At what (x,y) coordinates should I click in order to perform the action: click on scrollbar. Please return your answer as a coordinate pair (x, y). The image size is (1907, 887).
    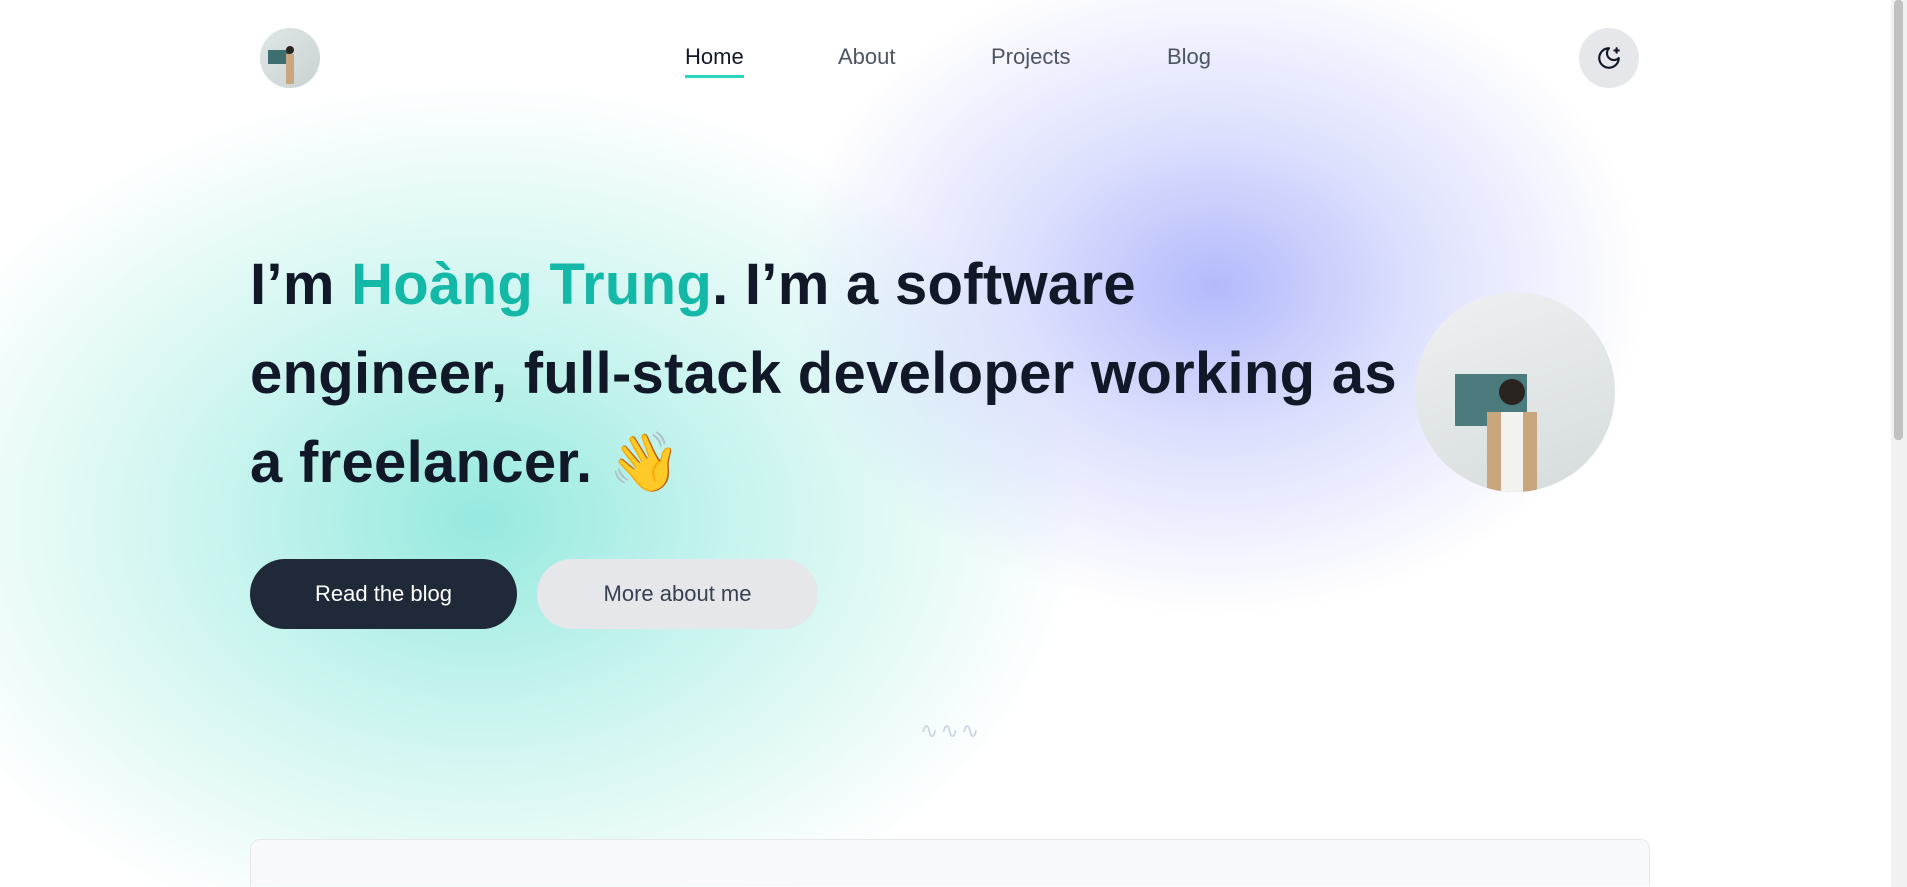
    Looking at the image, I should click on (1899, 443).